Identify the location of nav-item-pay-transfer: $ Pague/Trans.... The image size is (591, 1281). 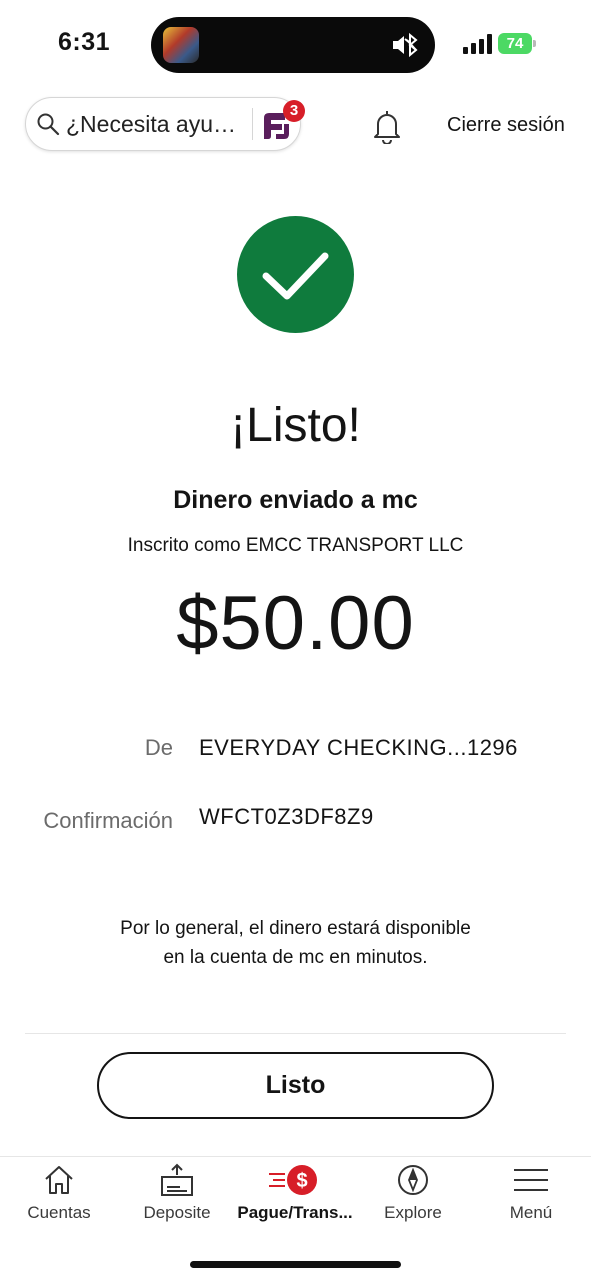
(295, 1198).